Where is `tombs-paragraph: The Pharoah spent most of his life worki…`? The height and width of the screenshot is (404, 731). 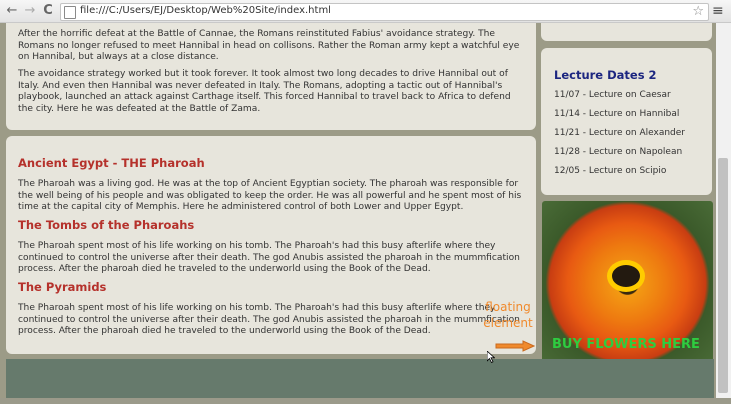
tombs-paragraph: The Pharoah spent most of his life worki… is located at coordinates (269, 257).